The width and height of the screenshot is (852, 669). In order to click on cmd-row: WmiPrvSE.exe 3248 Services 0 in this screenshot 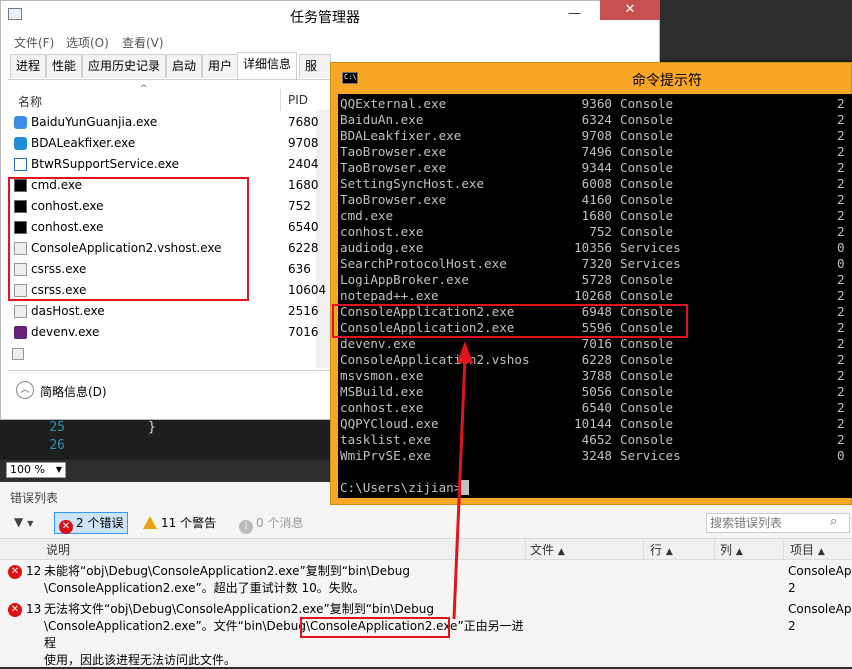, I will do `click(595, 456)`.